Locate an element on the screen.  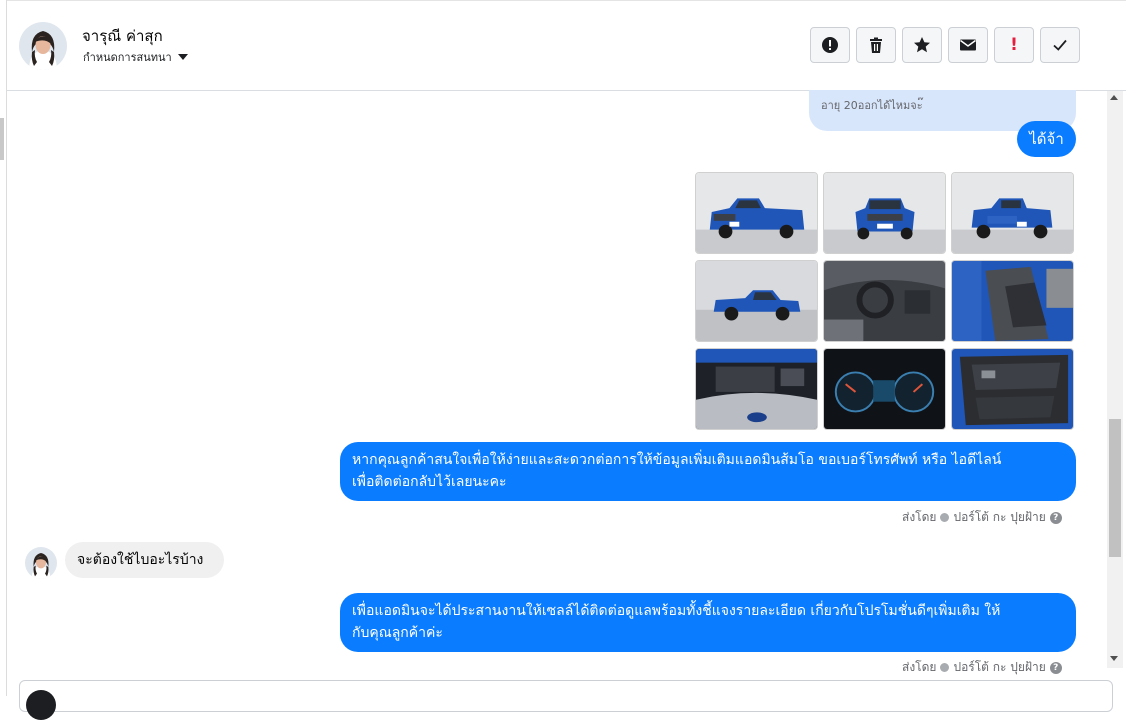
alert-circle-icon is located at coordinates (830, 45).